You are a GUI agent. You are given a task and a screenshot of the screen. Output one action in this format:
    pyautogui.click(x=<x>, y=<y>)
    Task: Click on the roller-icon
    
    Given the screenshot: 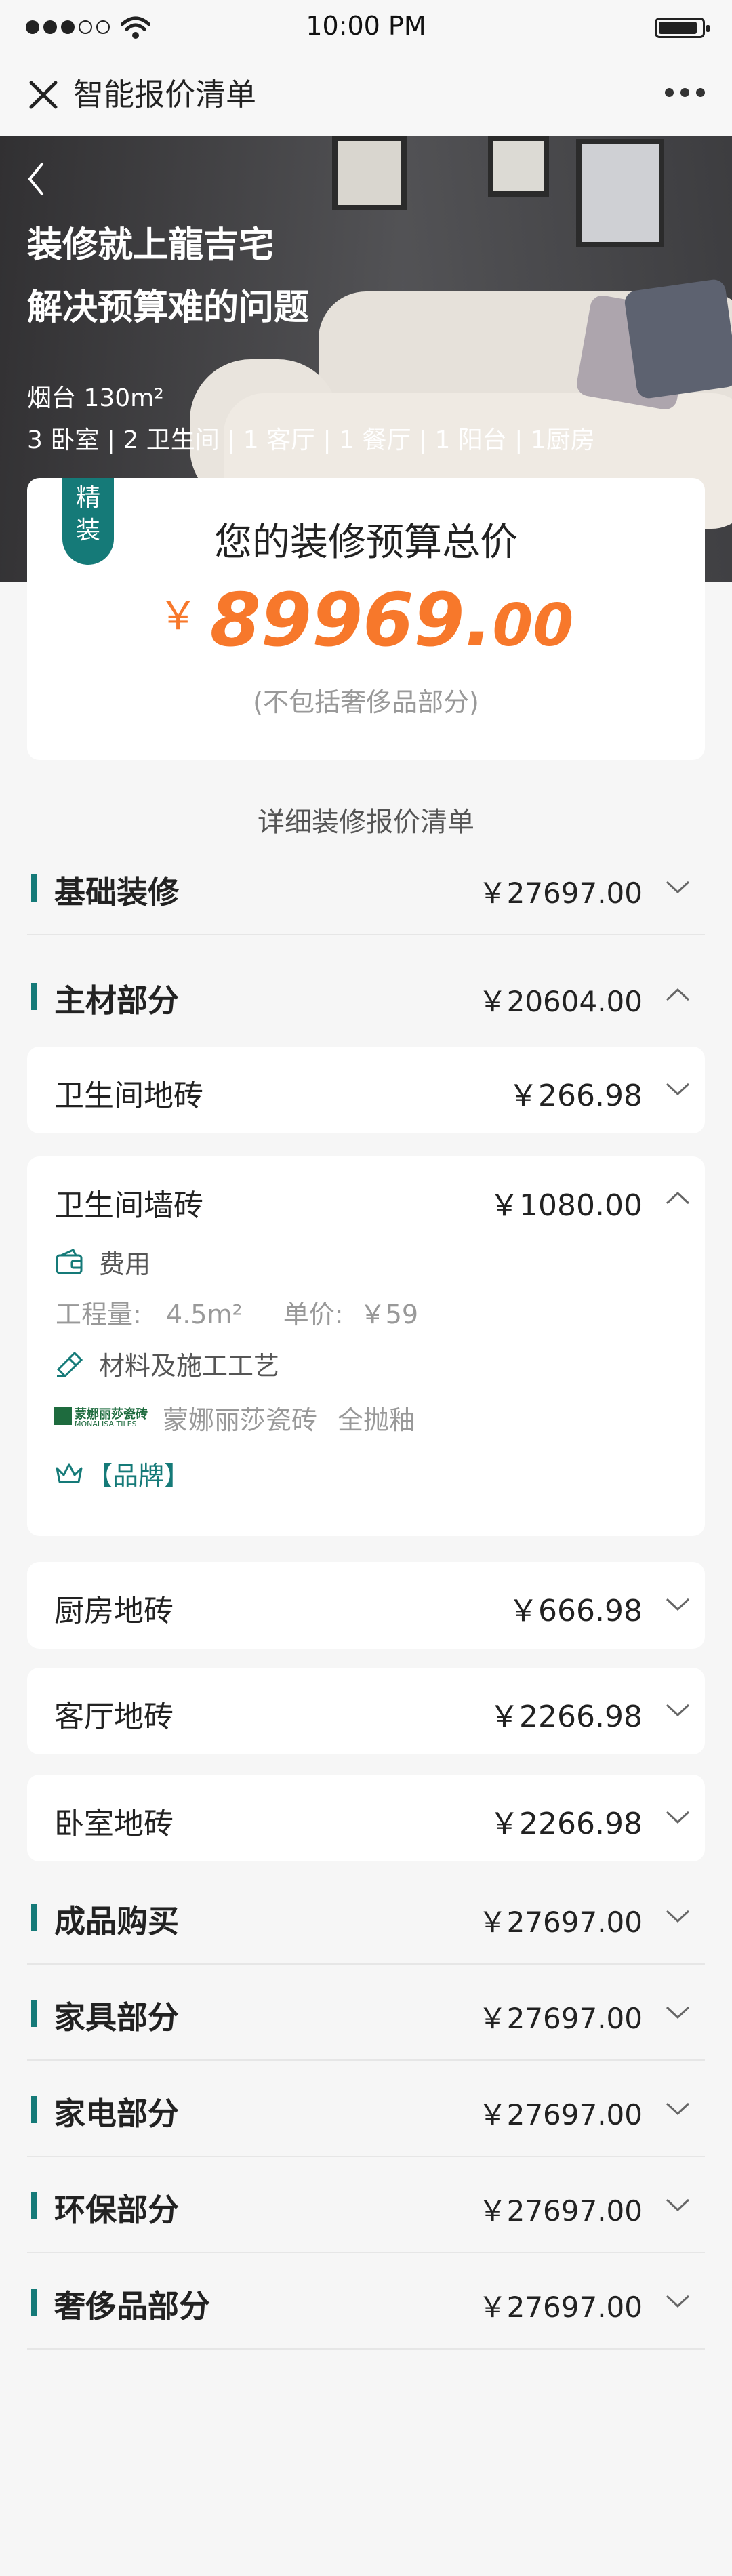 What is the action you would take?
    pyautogui.click(x=70, y=1364)
    